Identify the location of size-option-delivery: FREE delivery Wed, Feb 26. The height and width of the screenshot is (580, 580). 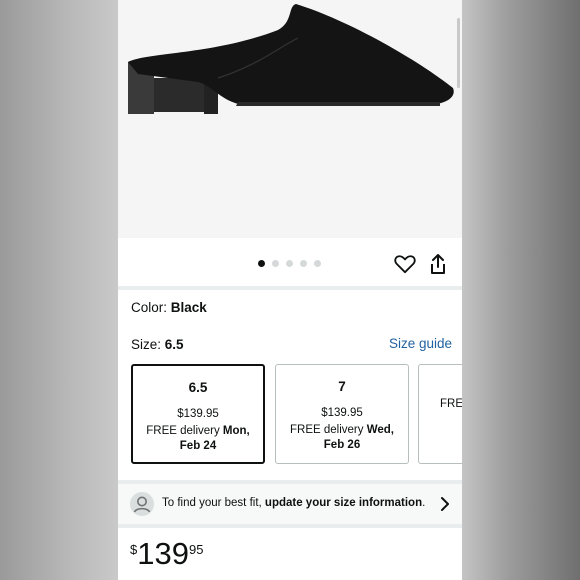
(342, 438).